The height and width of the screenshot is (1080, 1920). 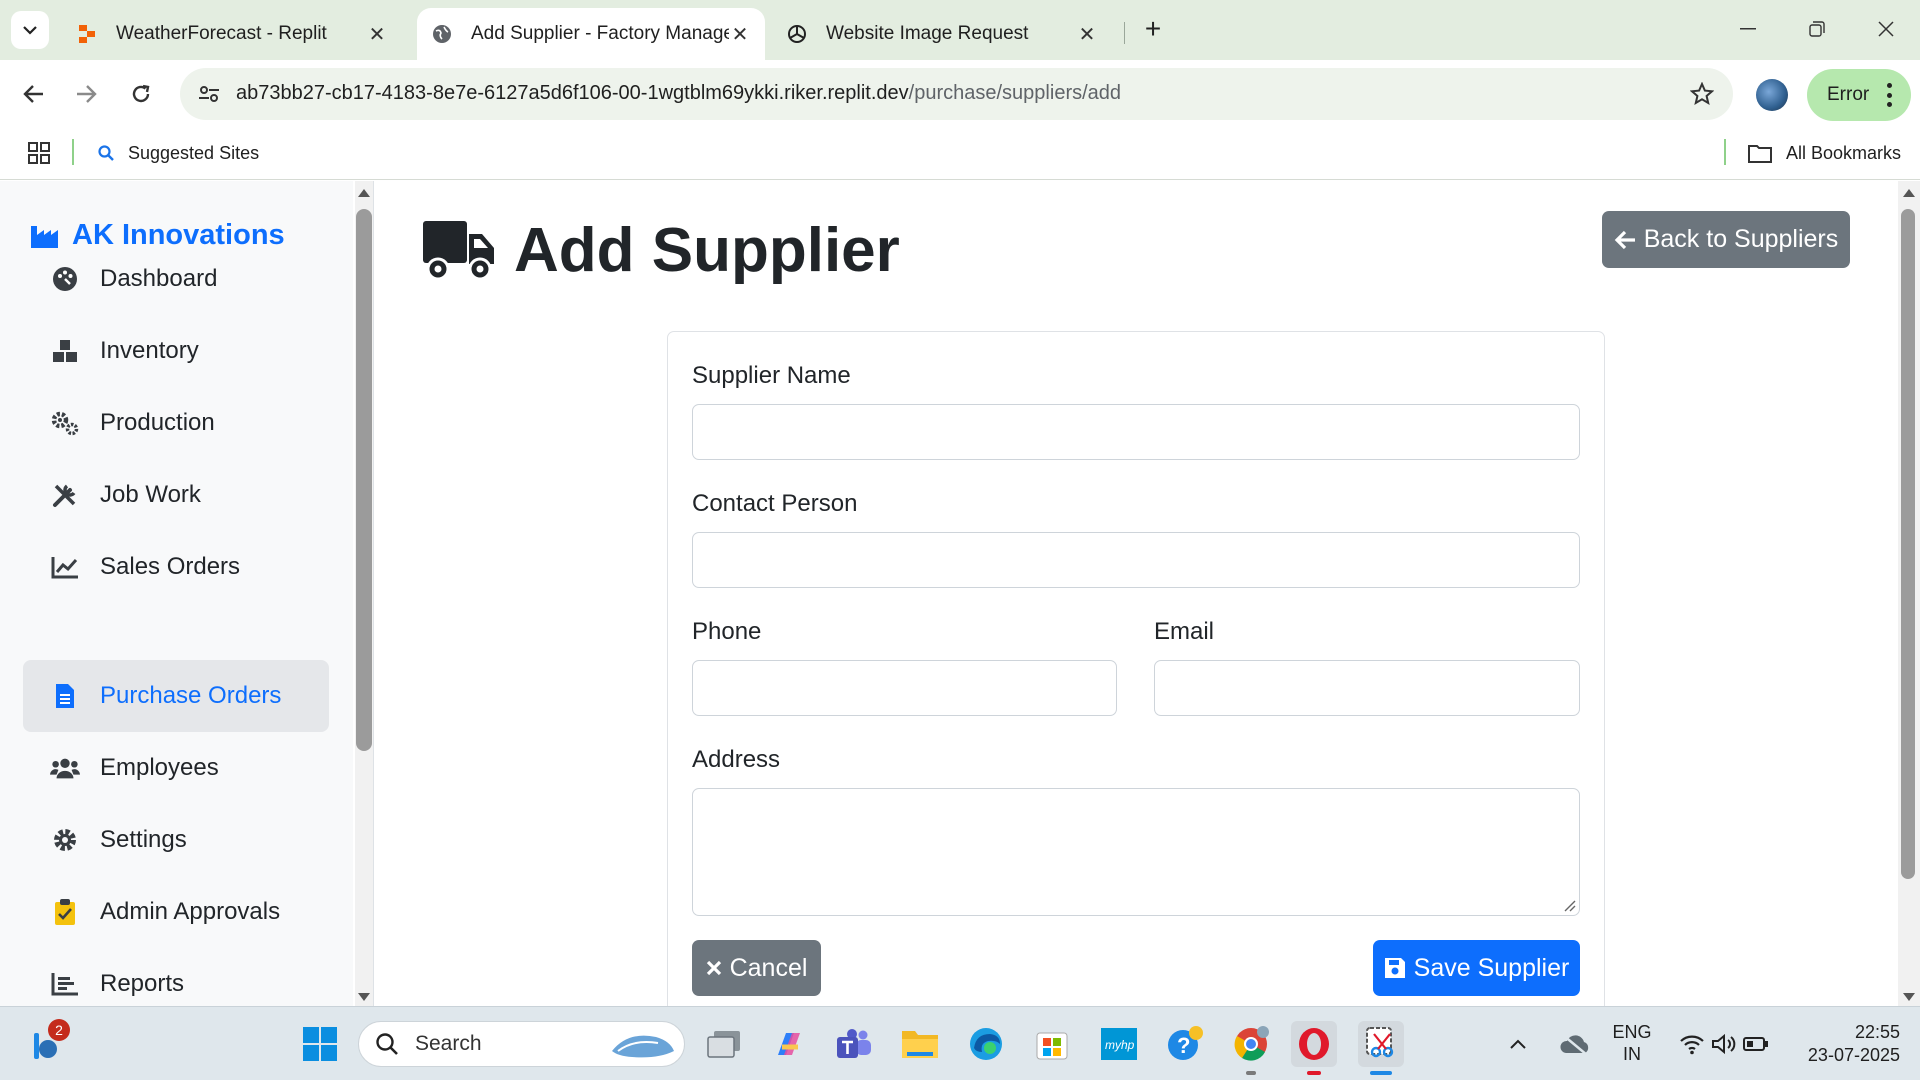 I want to click on main-scrollbar, so click(x=1909, y=593).